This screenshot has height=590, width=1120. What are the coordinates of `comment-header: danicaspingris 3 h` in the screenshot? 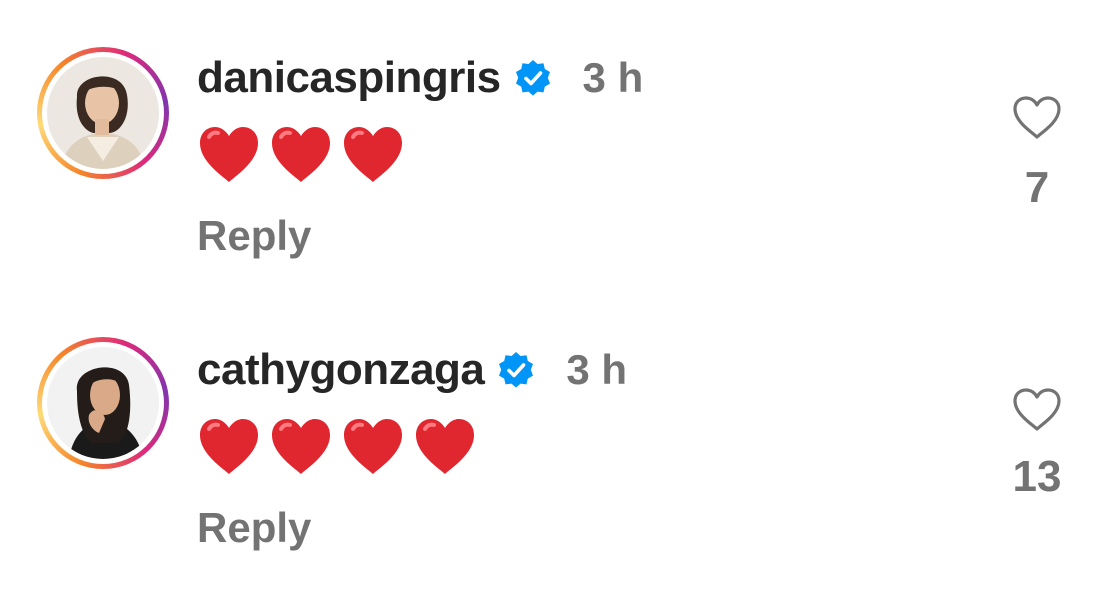 It's located at (420, 78).